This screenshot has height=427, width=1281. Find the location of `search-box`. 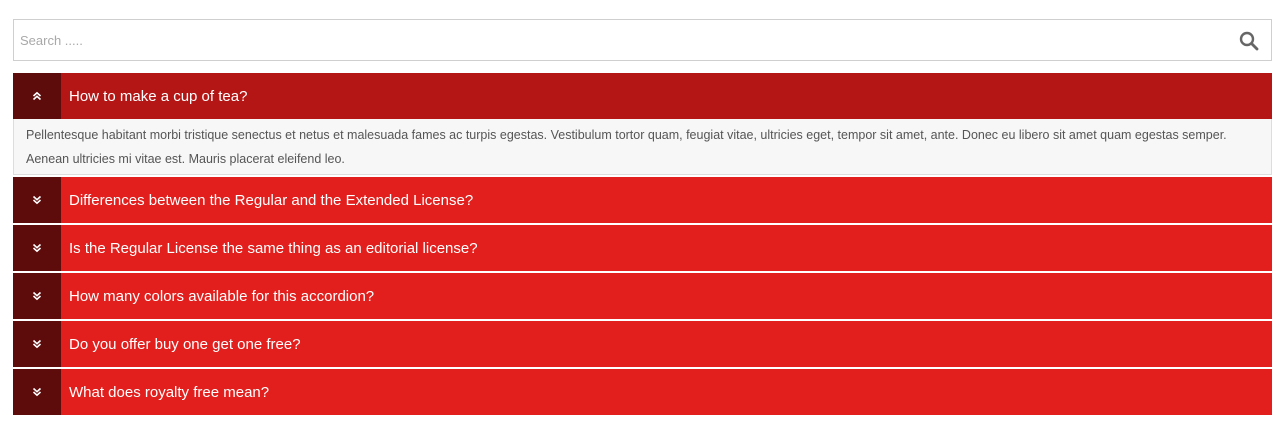

search-box is located at coordinates (642, 40).